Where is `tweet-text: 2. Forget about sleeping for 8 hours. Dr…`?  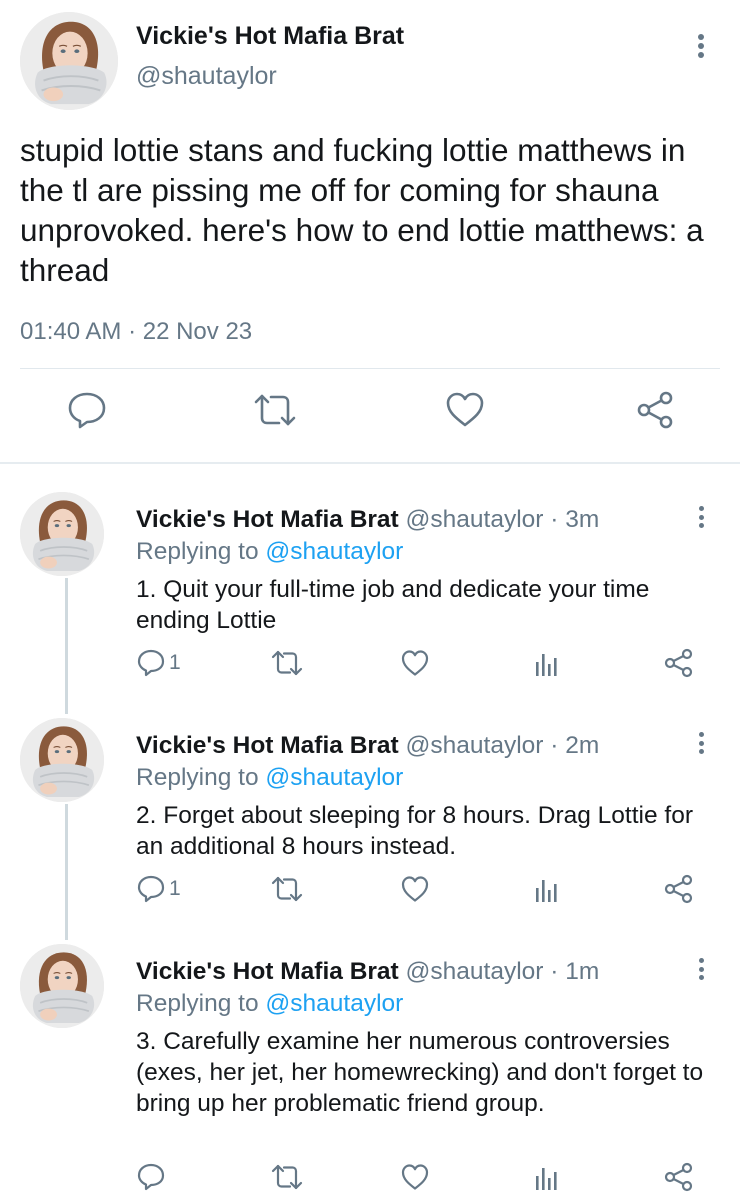 tweet-text: 2. Forget about sleeping for 8 hours. Dr… is located at coordinates (415, 831).